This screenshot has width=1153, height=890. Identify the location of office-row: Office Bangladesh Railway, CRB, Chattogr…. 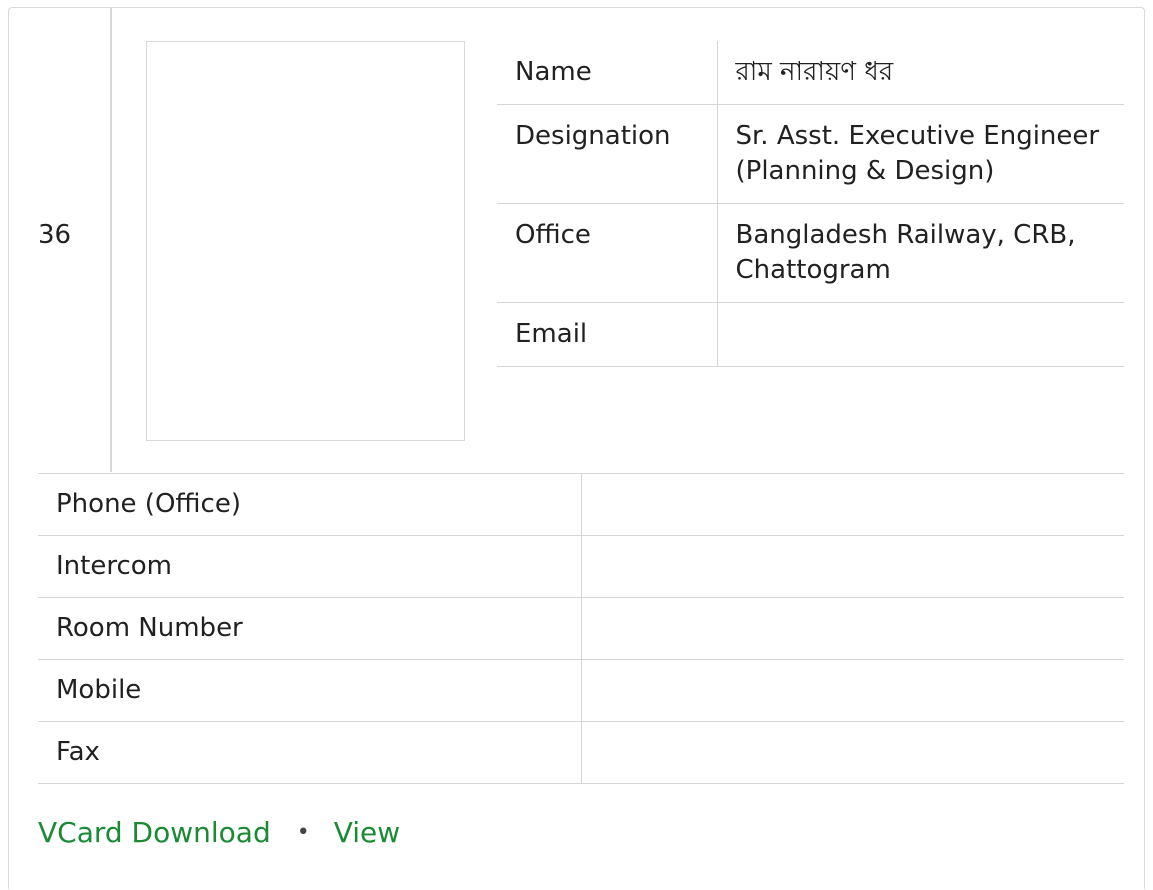
(810, 253).